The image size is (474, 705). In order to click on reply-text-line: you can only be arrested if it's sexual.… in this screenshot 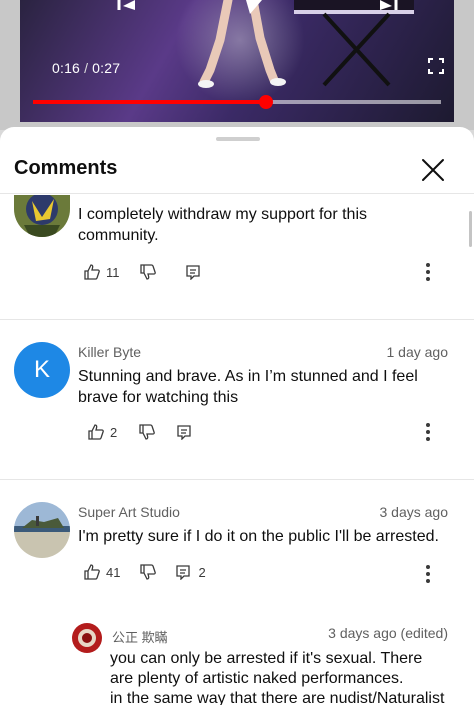, I will do `click(266, 658)`.